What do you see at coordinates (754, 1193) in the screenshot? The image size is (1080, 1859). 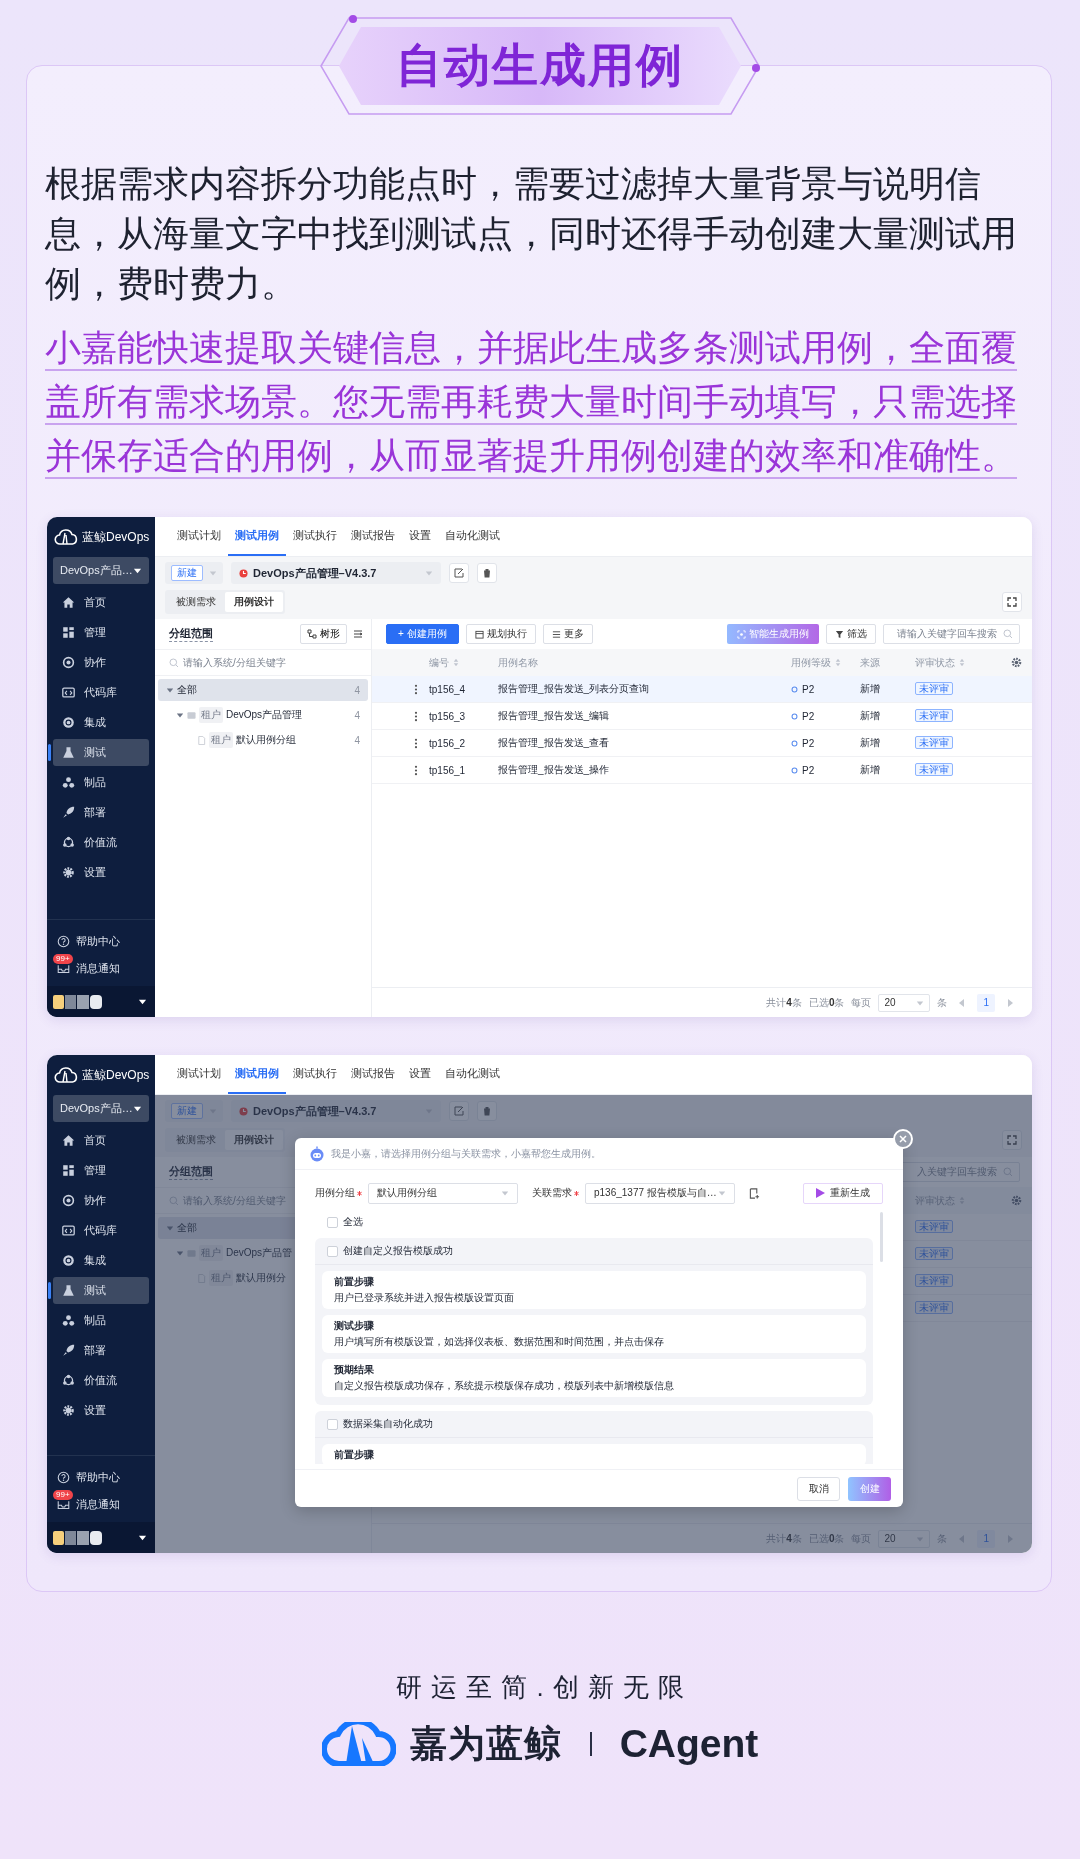 I see `document-icon` at bounding box center [754, 1193].